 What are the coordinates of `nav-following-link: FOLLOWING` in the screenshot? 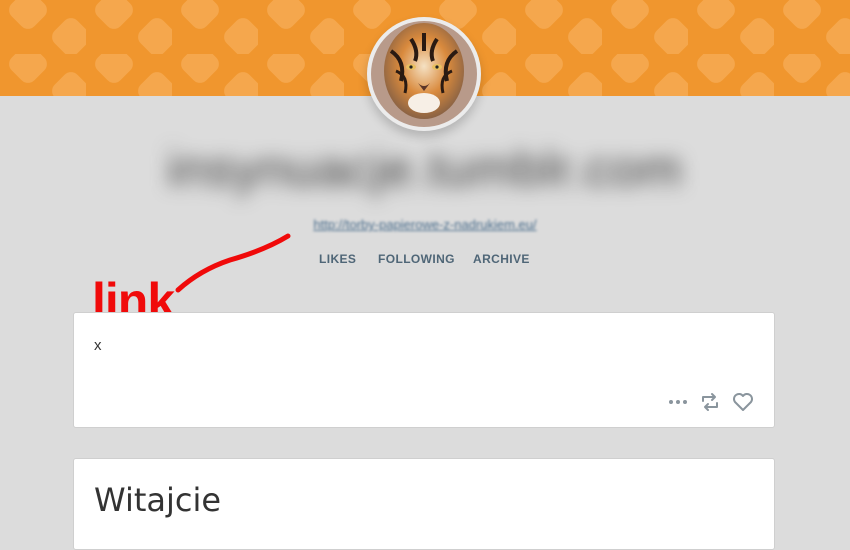 It's located at (416, 259).